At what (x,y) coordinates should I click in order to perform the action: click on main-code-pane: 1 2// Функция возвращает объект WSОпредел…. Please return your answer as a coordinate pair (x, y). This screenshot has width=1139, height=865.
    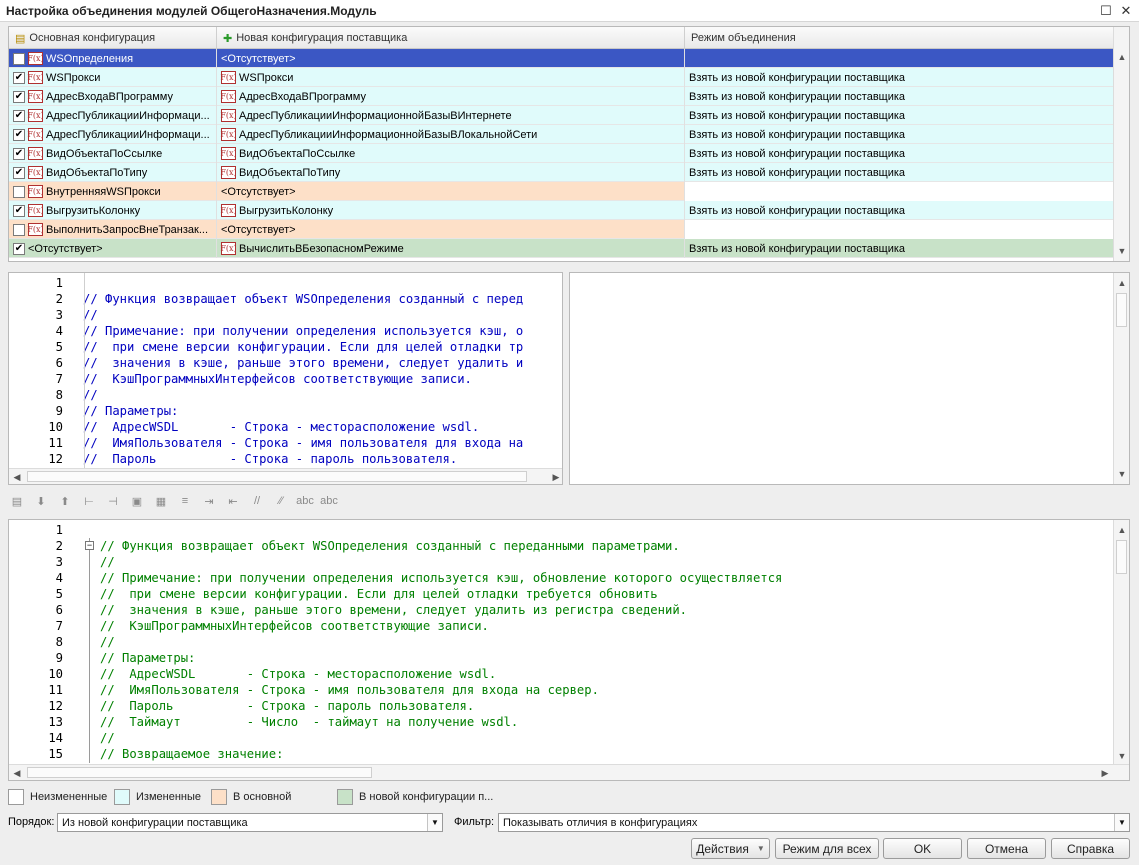
    Looking at the image, I should click on (285, 378).